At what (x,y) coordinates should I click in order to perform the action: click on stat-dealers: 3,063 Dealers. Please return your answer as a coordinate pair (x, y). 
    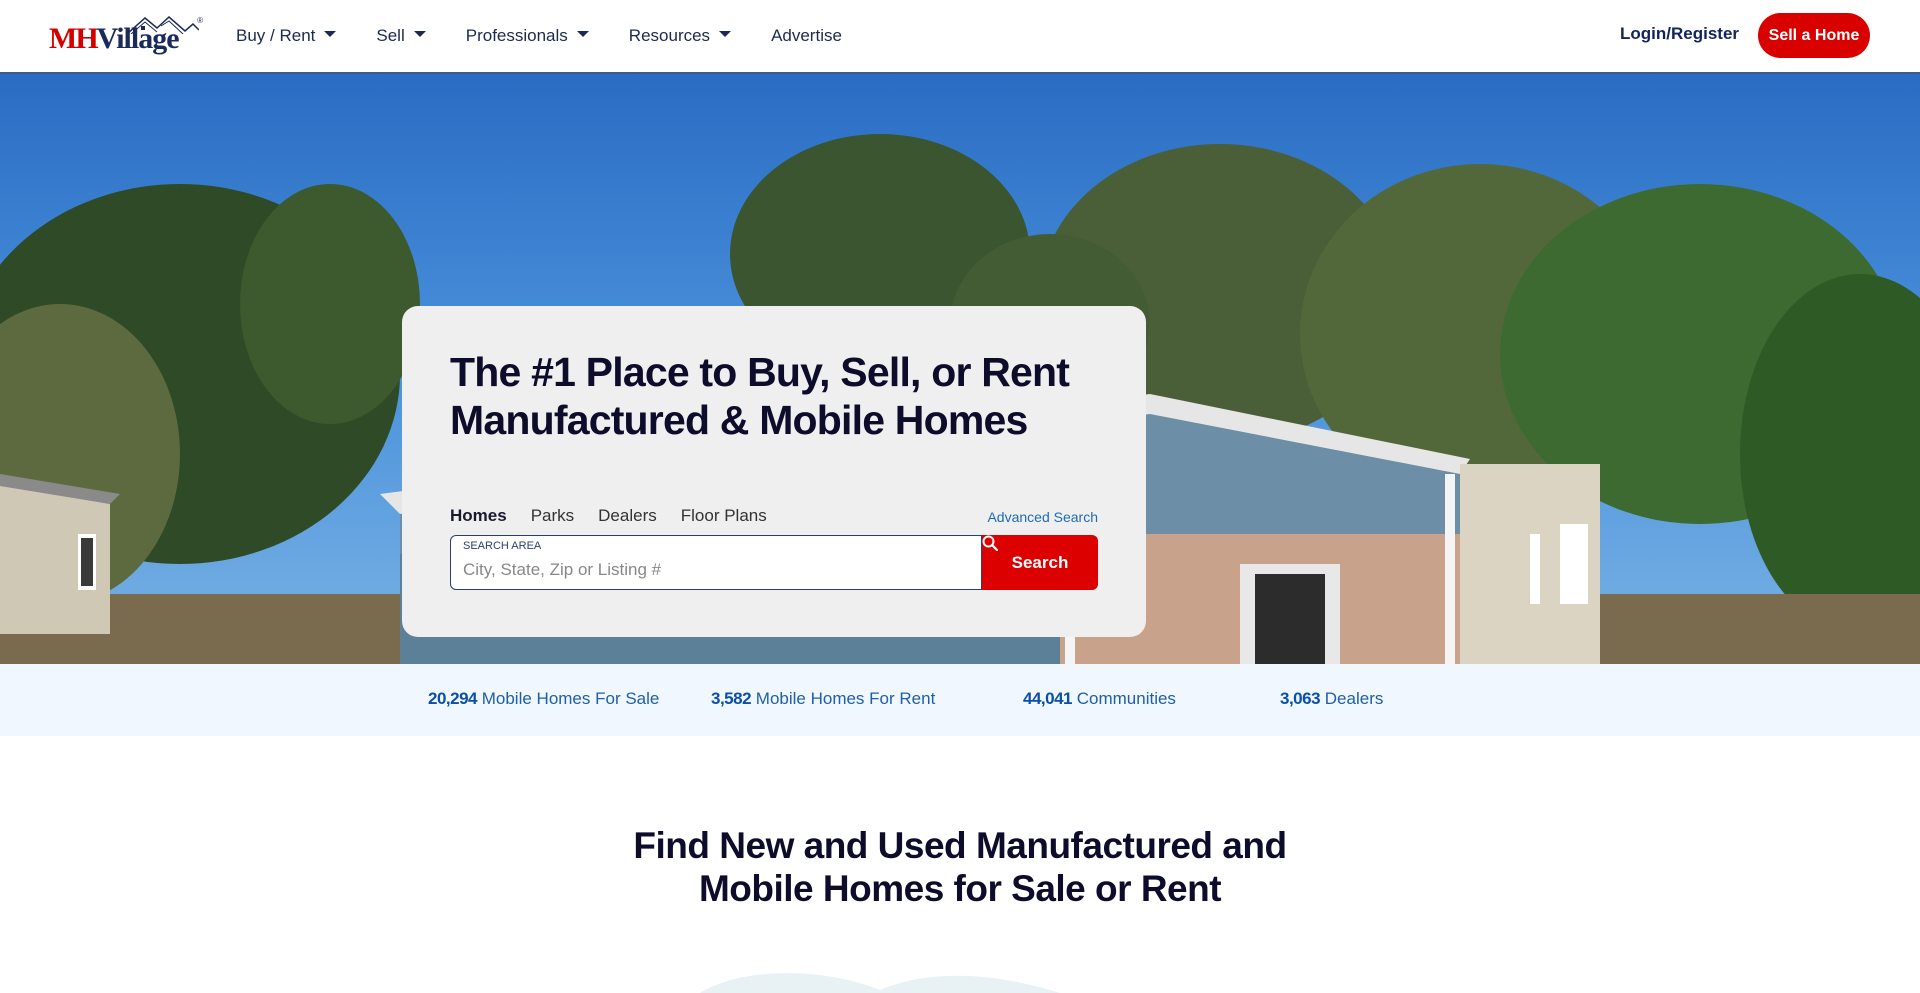
    Looking at the image, I should click on (1331, 699).